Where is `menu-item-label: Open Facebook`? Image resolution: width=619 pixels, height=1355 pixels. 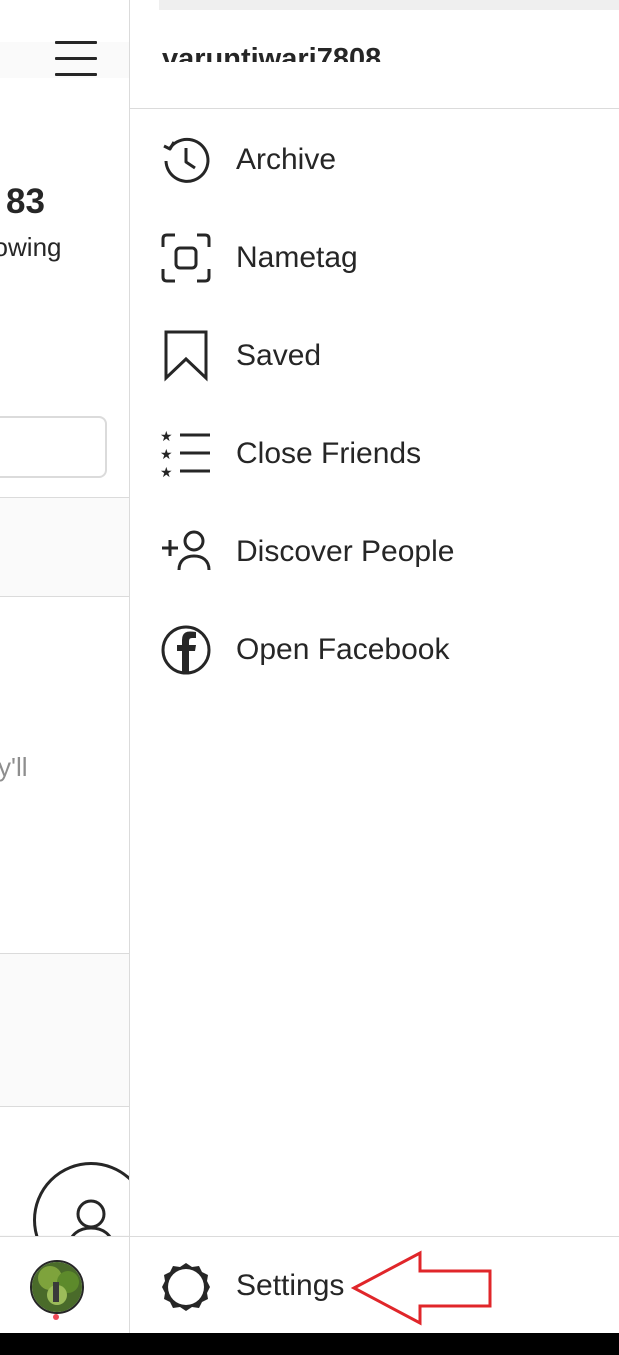
menu-item-label: Open Facebook is located at coordinates (343, 649).